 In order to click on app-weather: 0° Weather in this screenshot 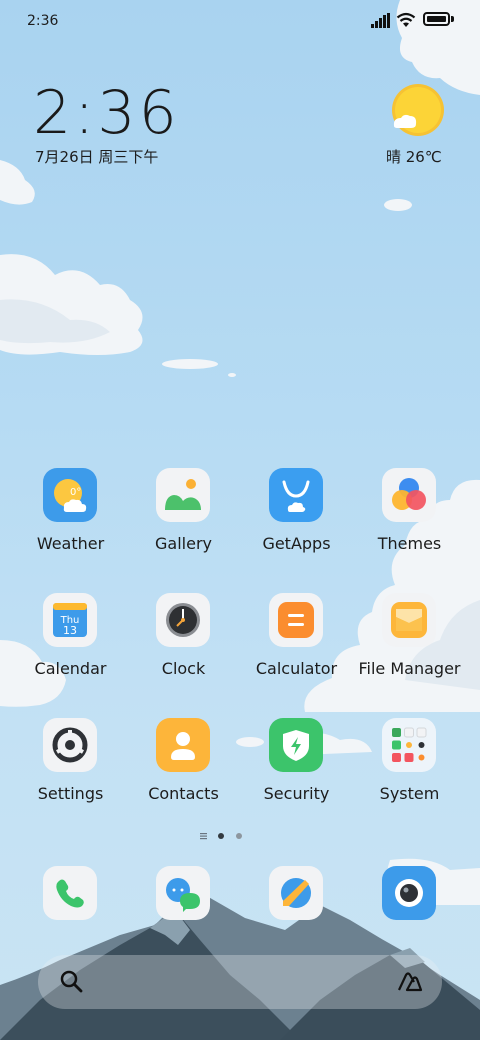, I will do `click(70, 523)`.